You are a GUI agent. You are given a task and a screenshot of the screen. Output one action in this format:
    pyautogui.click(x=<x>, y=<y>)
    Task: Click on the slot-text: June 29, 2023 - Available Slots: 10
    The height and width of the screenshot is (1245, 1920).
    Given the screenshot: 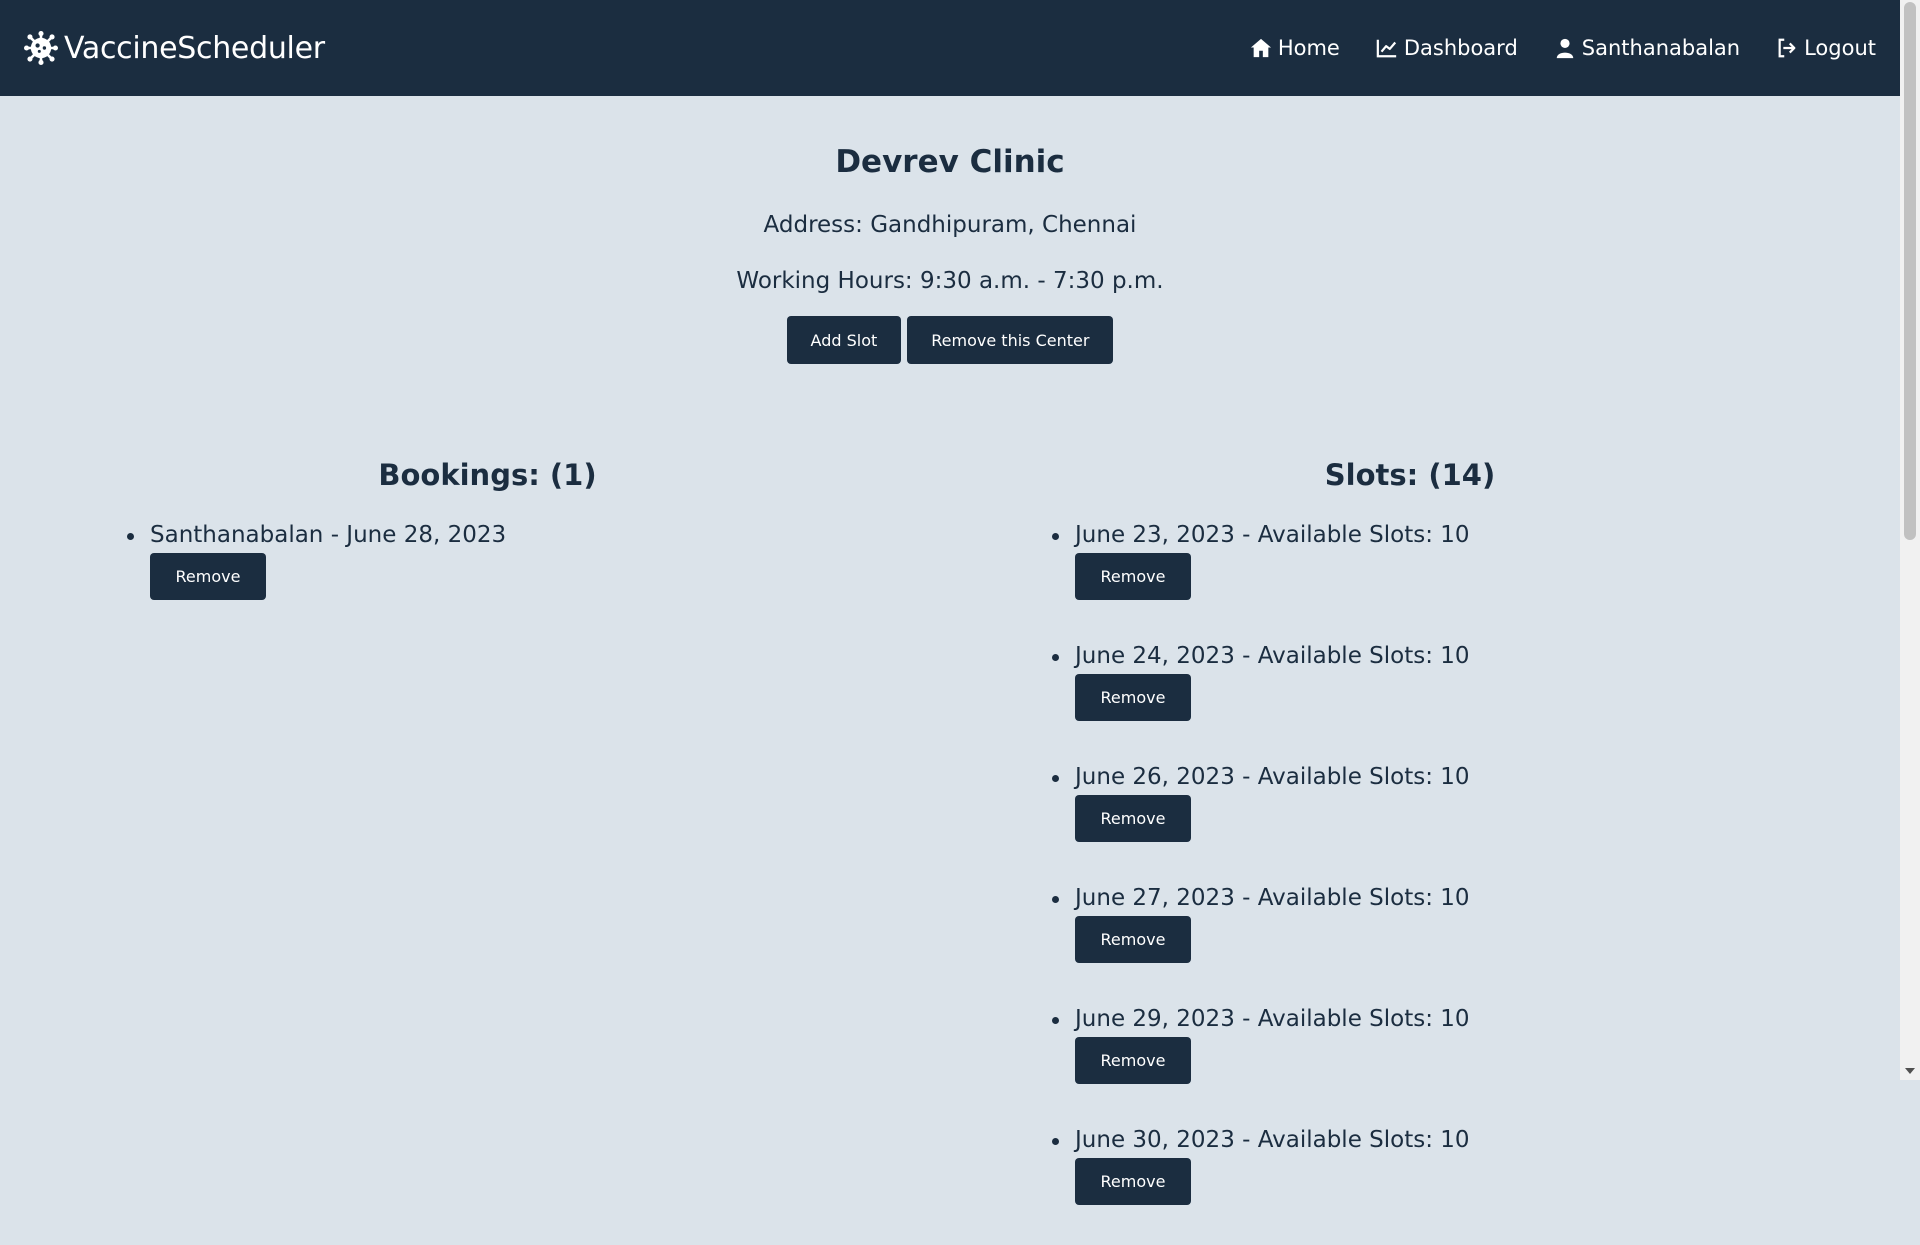 What is the action you would take?
    pyautogui.click(x=1272, y=1019)
    